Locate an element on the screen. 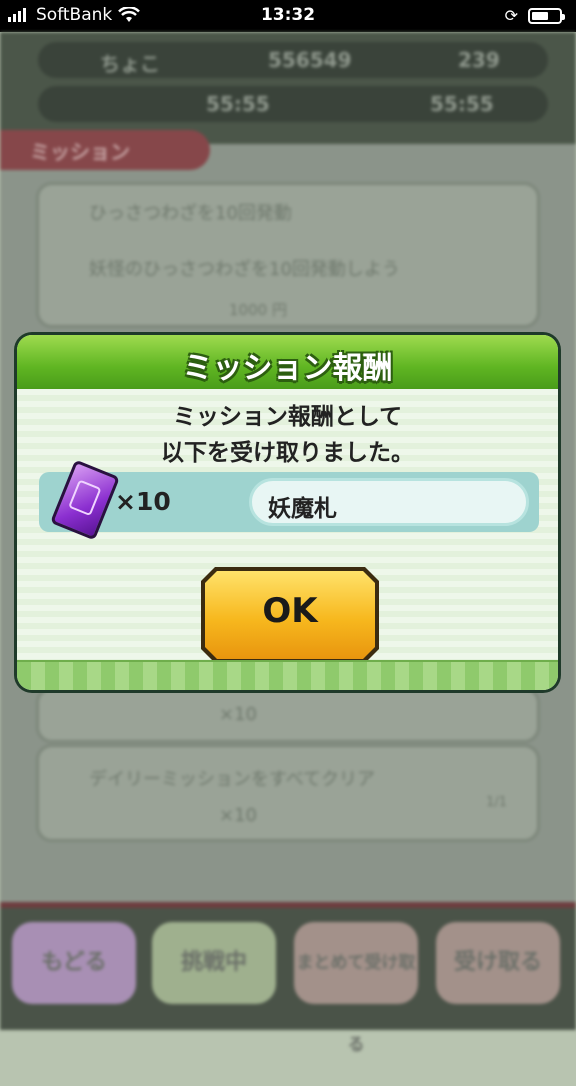 The height and width of the screenshot is (1086, 576). status-bar: SoftBank 13:32 ⟳ is located at coordinates (288, 16).